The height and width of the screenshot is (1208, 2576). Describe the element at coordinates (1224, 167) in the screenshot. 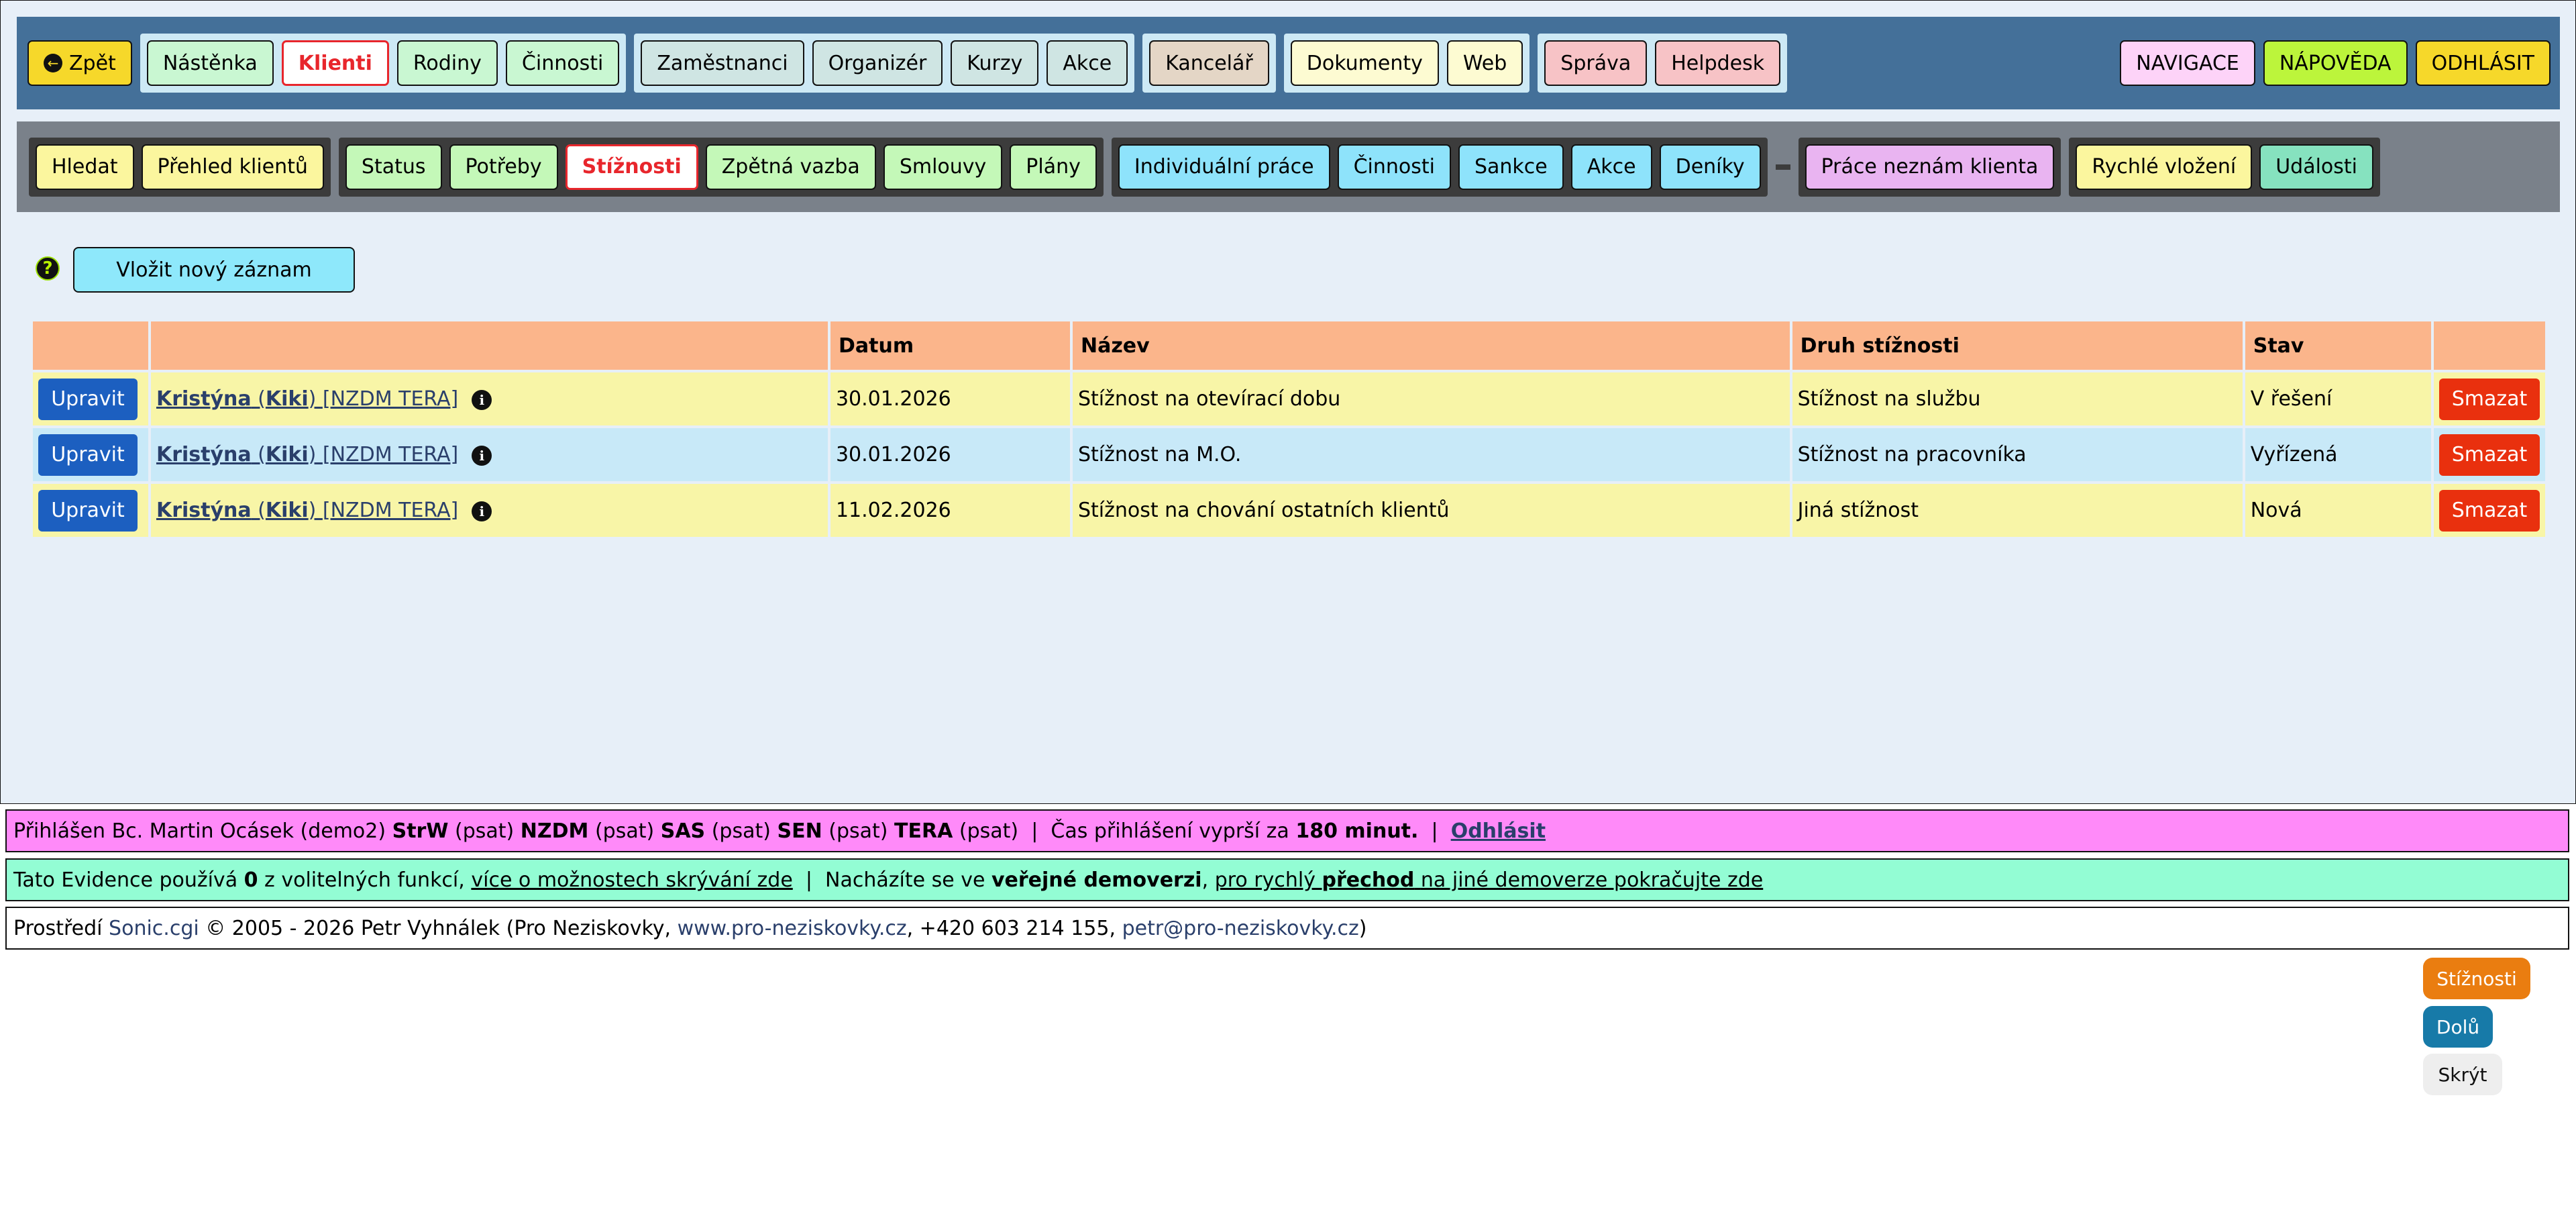

I see `subnav-individual-work: Individuální práce` at that location.